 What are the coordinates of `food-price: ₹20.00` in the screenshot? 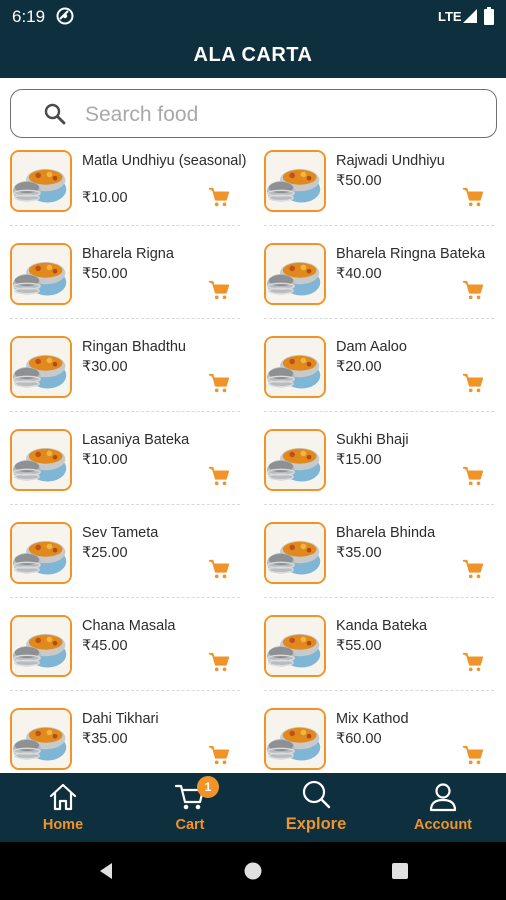 It's located at (359, 367).